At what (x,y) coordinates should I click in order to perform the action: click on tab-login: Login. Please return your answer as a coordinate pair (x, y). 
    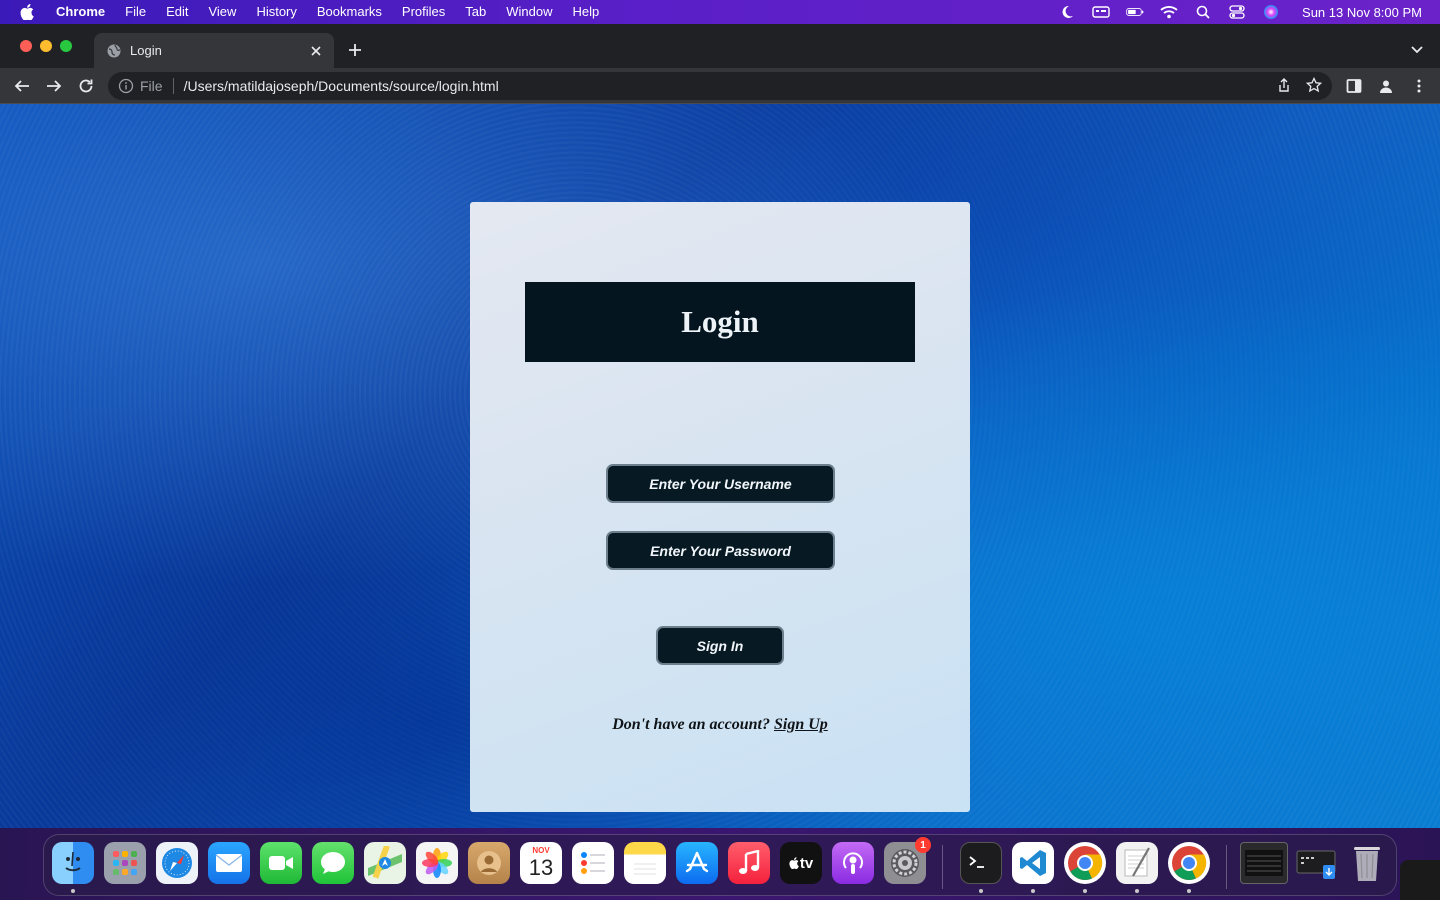
    Looking at the image, I should click on (214, 50).